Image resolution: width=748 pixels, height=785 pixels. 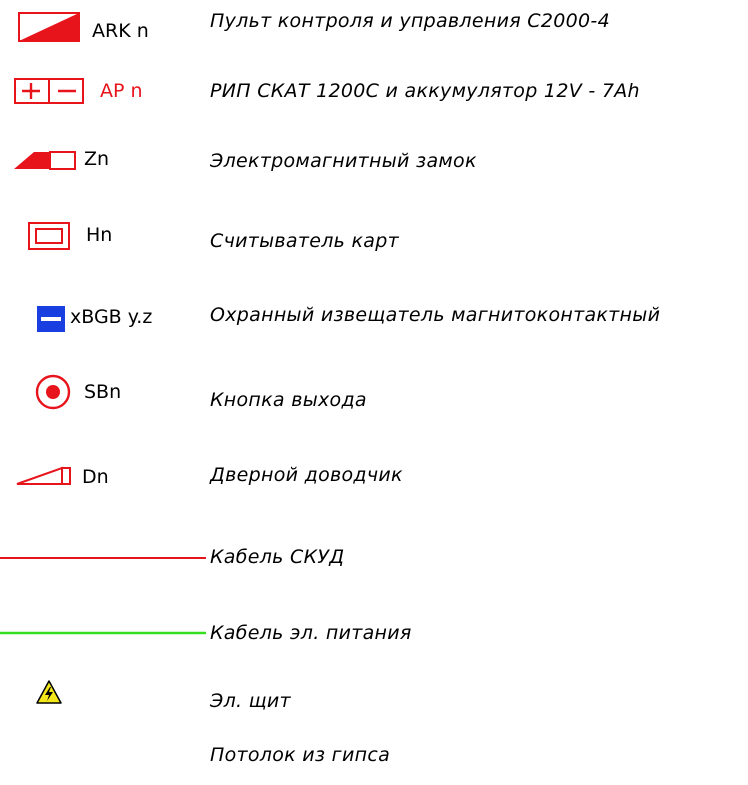 What do you see at coordinates (49, 236) in the screenshot?
I see `card-reader-icon` at bounding box center [49, 236].